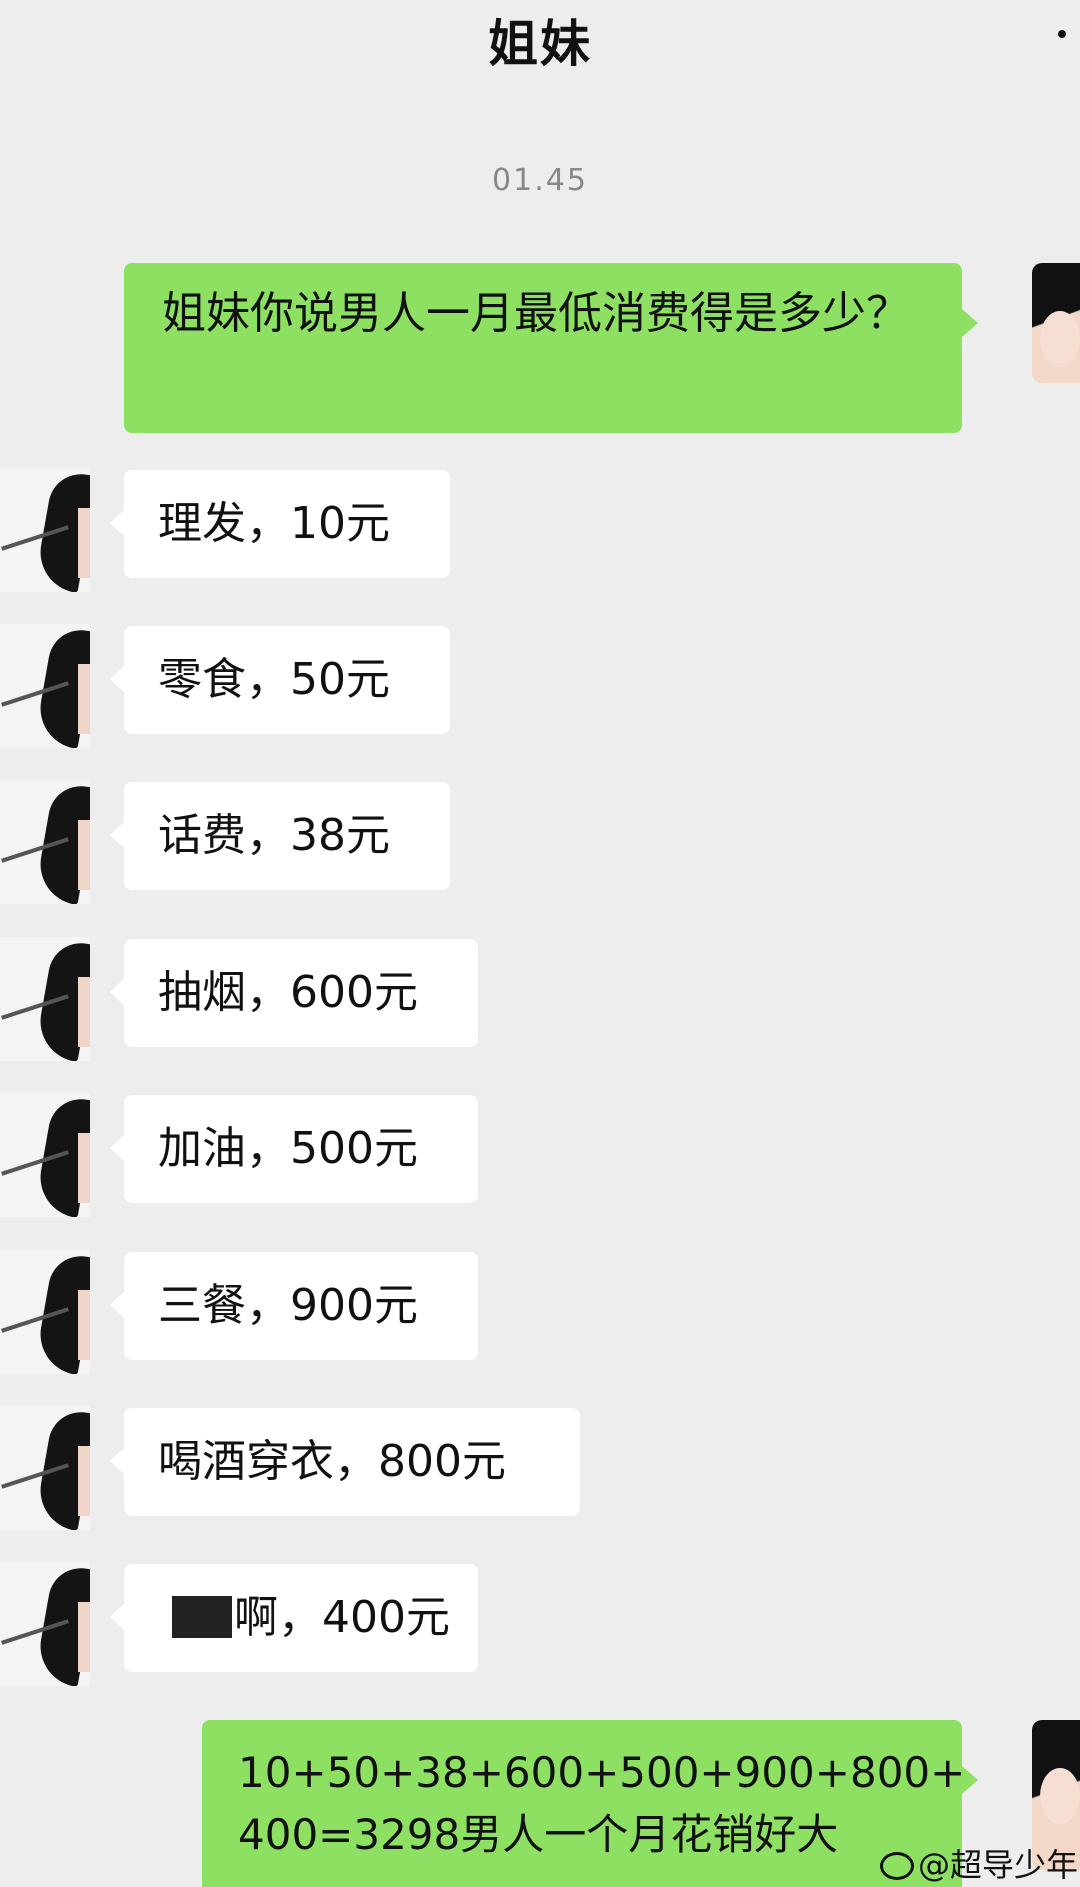  I want to click on weibo-watermark: @超导少年, so click(979, 1863).